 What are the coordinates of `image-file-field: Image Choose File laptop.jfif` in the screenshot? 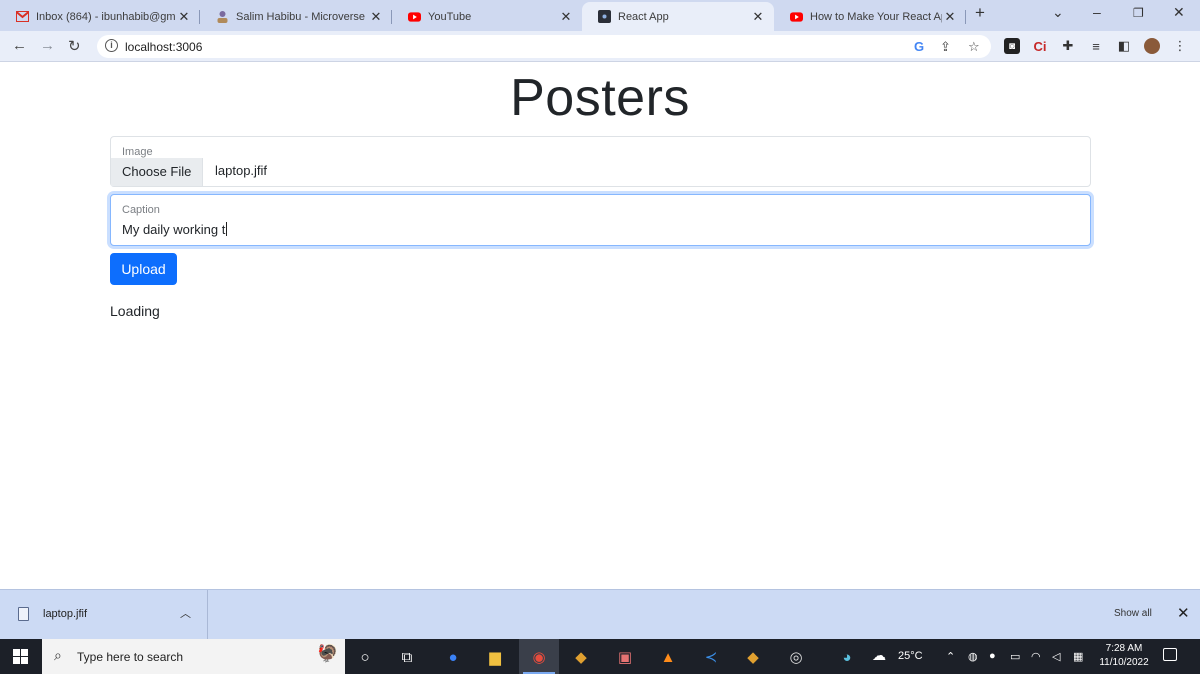 It's located at (600, 161).